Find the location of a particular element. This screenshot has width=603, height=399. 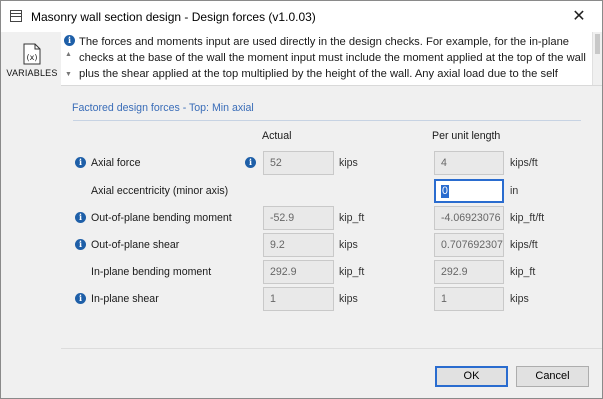

oop-moment-actual-value: -52.9 is located at coordinates (282, 218).